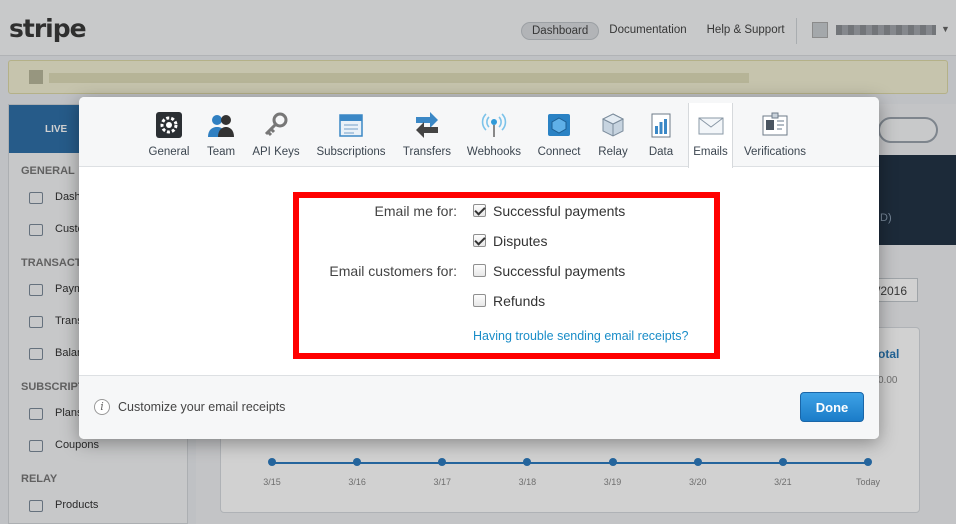 This screenshot has height=524, width=956. What do you see at coordinates (775, 124) in the screenshot?
I see `id-card-icon` at bounding box center [775, 124].